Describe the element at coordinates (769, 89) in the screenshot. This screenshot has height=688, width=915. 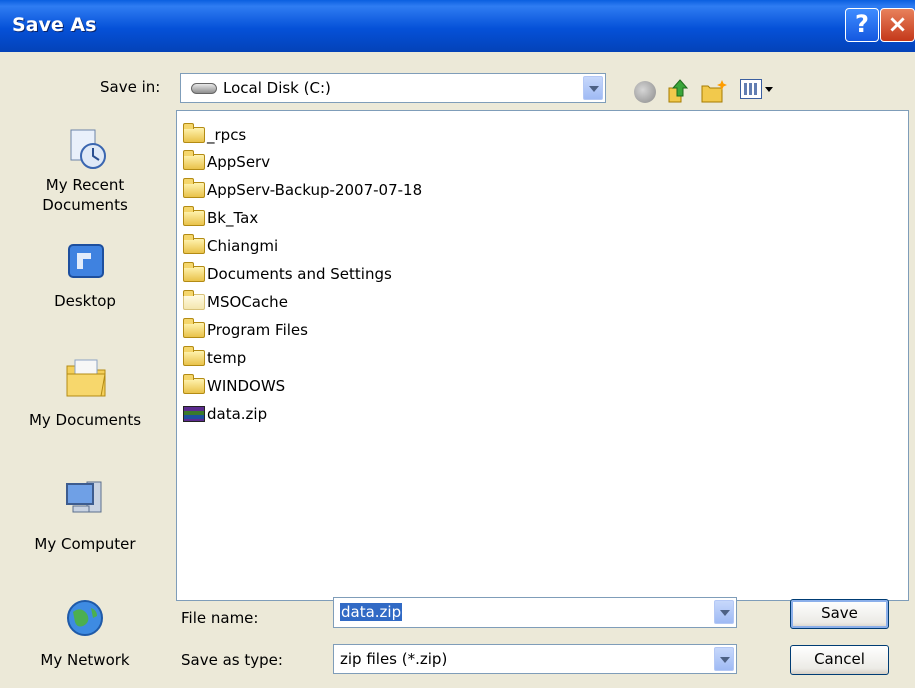
I see `views-dropdown-caret-icon` at that location.